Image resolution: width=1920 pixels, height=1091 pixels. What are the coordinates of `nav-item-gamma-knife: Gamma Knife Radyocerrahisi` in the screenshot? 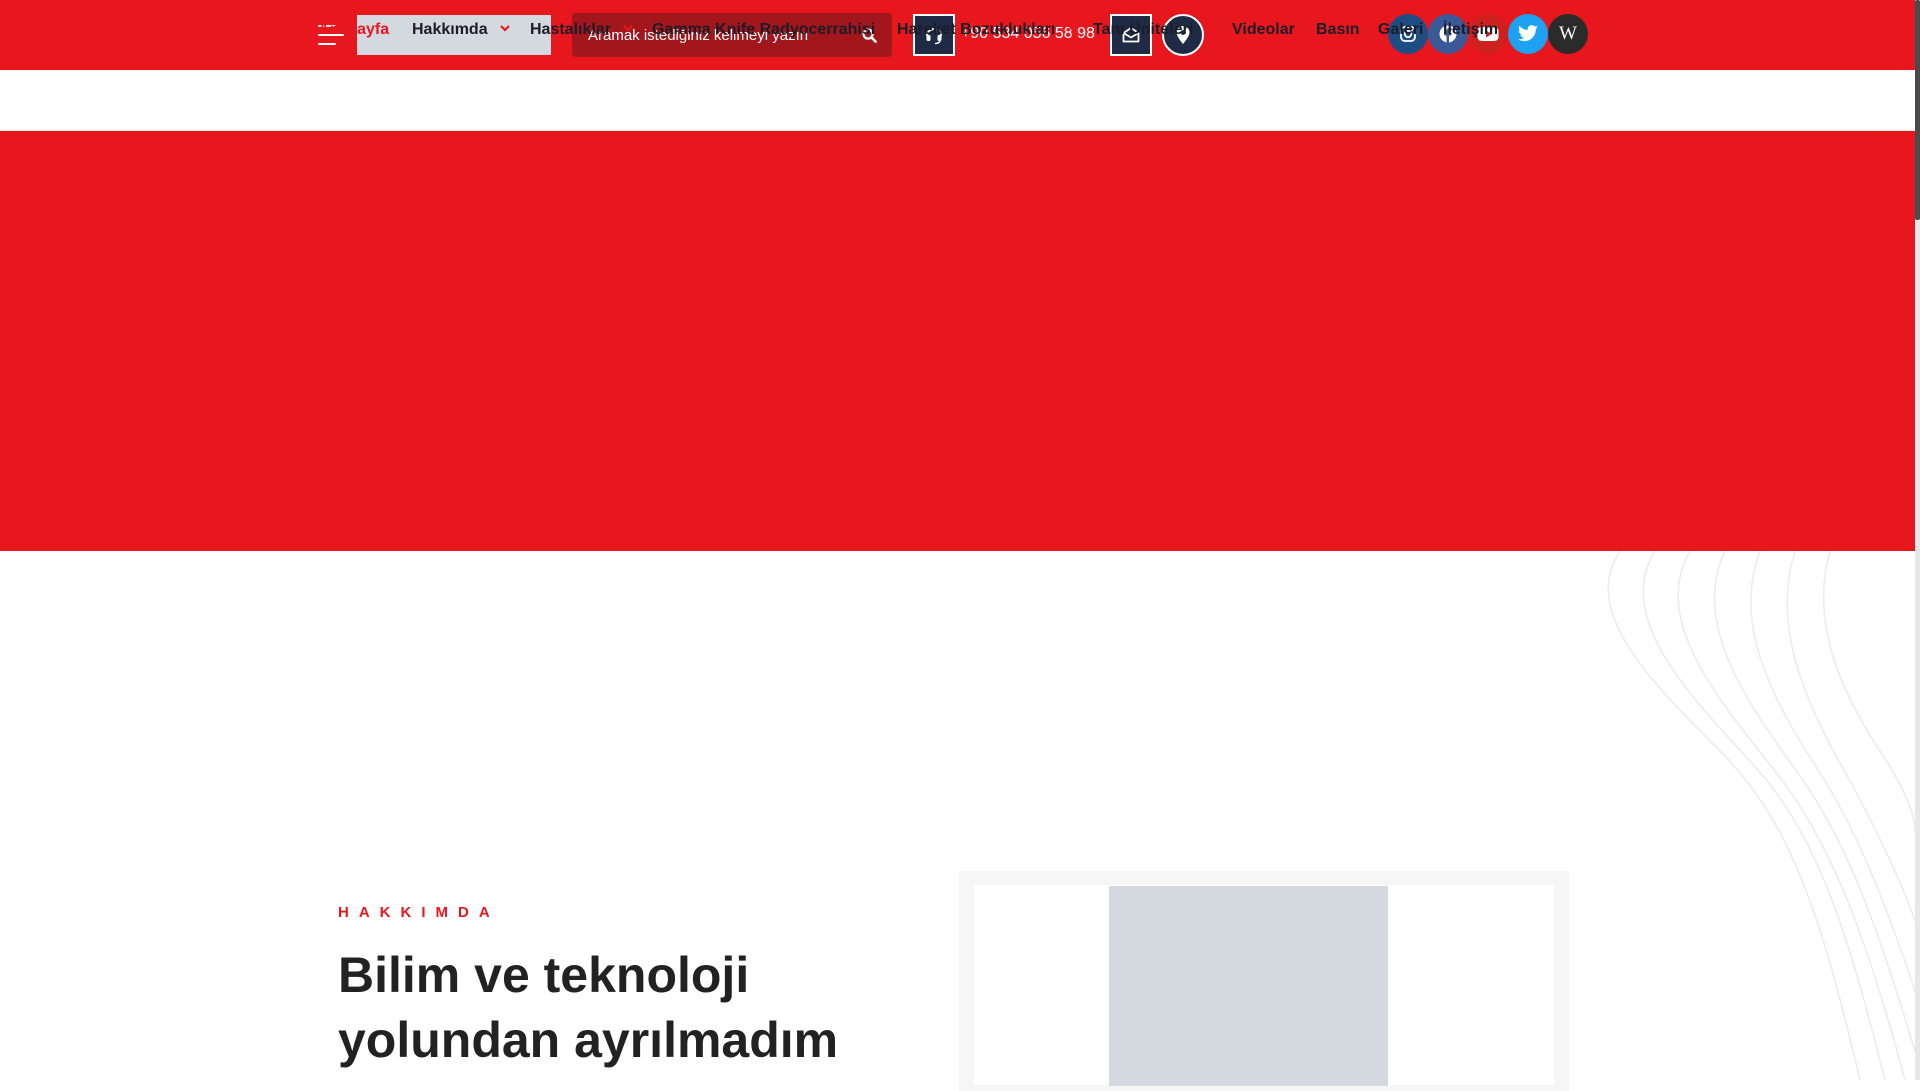 It's located at (763, 30).